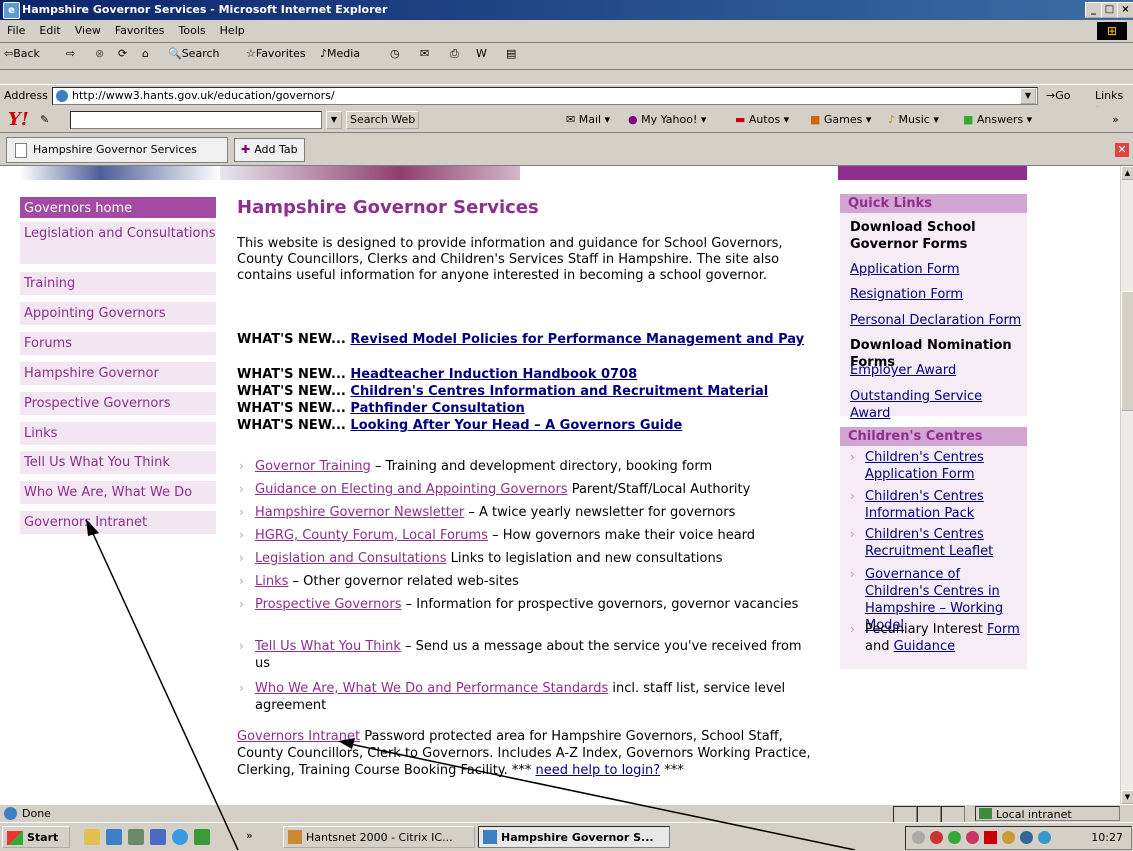 The image size is (1133, 851). What do you see at coordinates (88, 30) in the screenshot?
I see `menu-view: View` at bounding box center [88, 30].